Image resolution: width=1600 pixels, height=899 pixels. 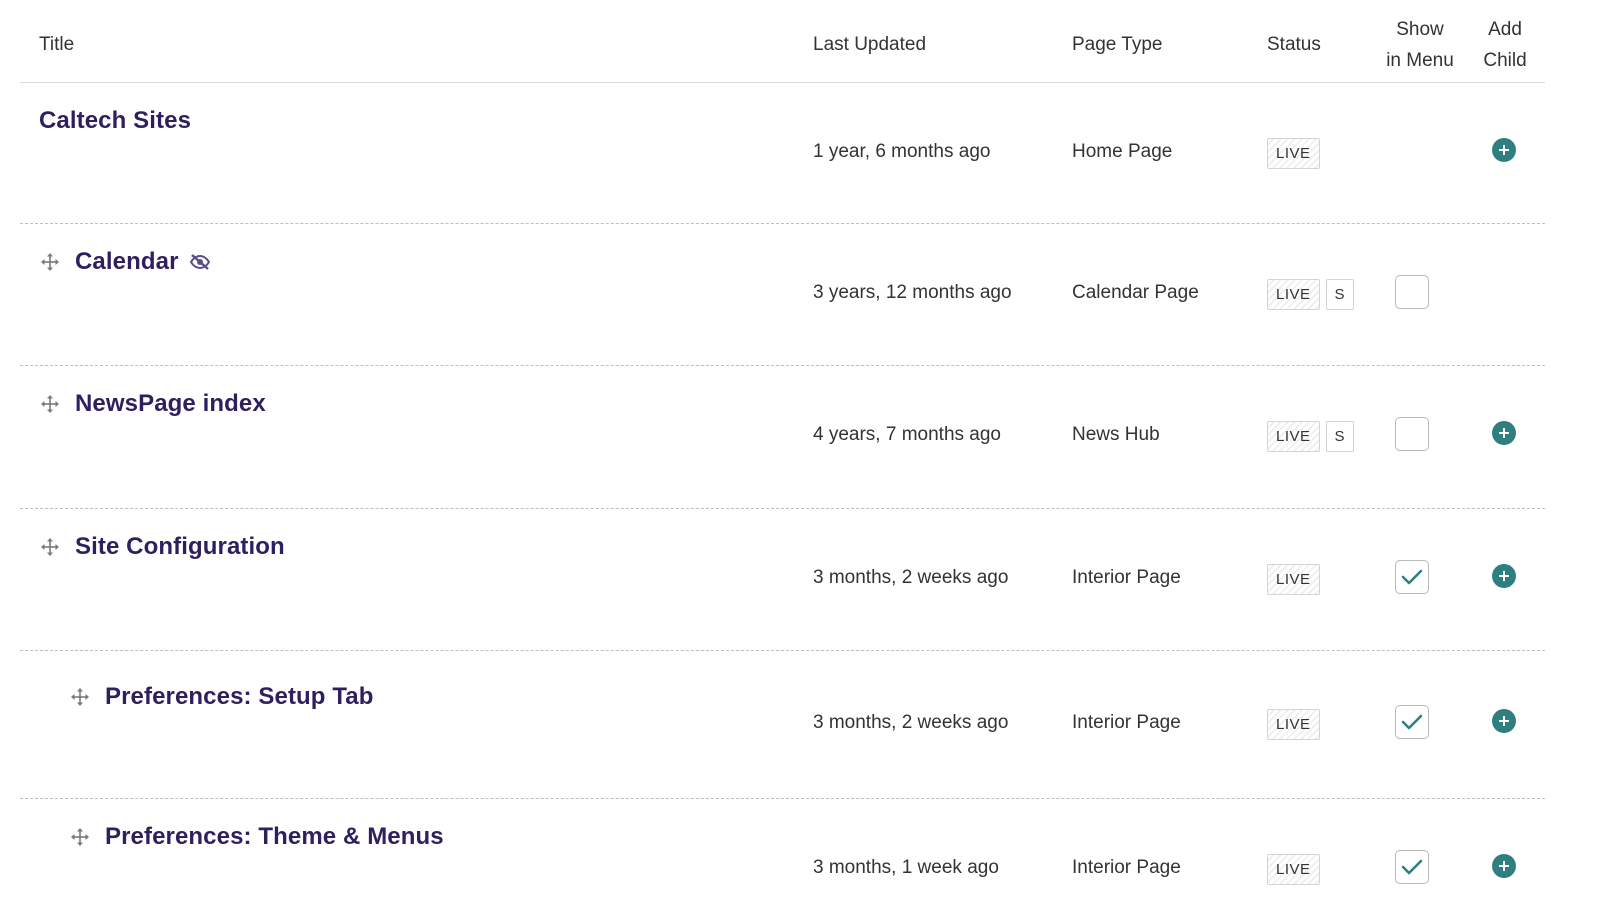 What do you see at coordinates (239, 697) in the screenshot?
I see `page-title-link: Preferences: Setup Tab` at bounding box center [239, 697].